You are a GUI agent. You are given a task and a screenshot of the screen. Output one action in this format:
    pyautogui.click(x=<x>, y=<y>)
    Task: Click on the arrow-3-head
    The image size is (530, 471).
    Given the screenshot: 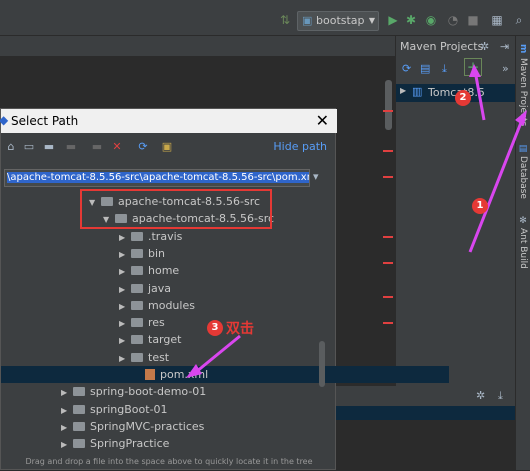 What is the action you would take?
    pyautogui.click(x=194, y=371)
    